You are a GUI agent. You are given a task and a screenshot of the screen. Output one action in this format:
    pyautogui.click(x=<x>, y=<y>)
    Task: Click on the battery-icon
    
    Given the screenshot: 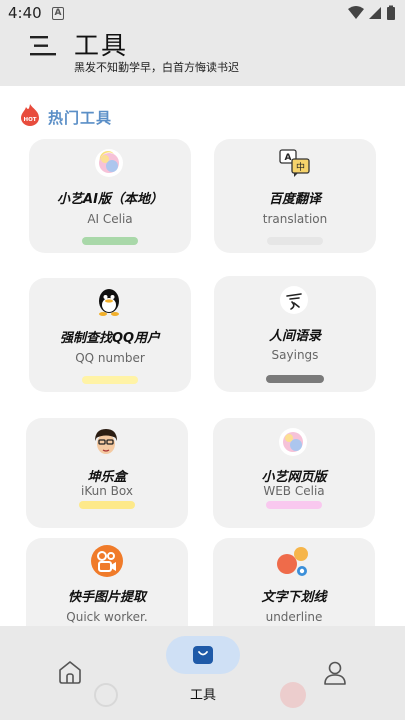 What is the action you would take?
    pyautogui.click(x=391, y=13)
    